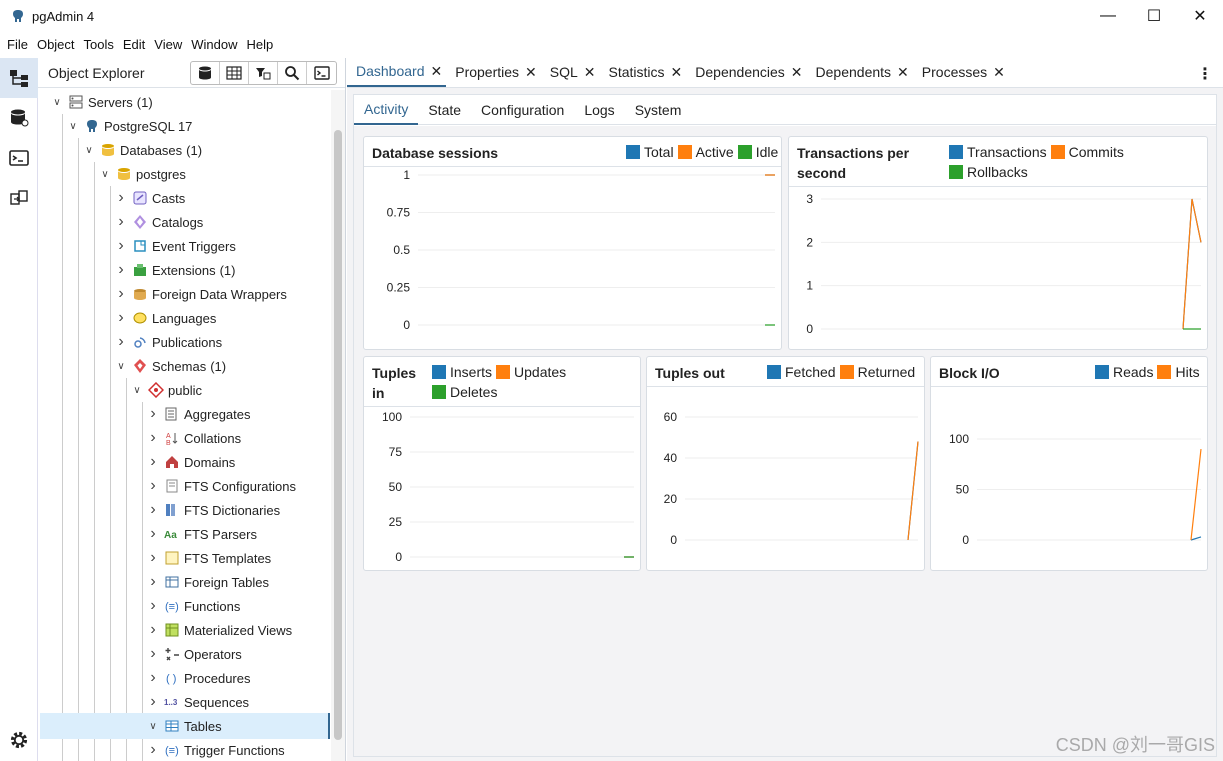  What do you see at coordinates (963, 490) in the screenshot?
I see `y-tick-label: 50` at bounding box center [963, 490].